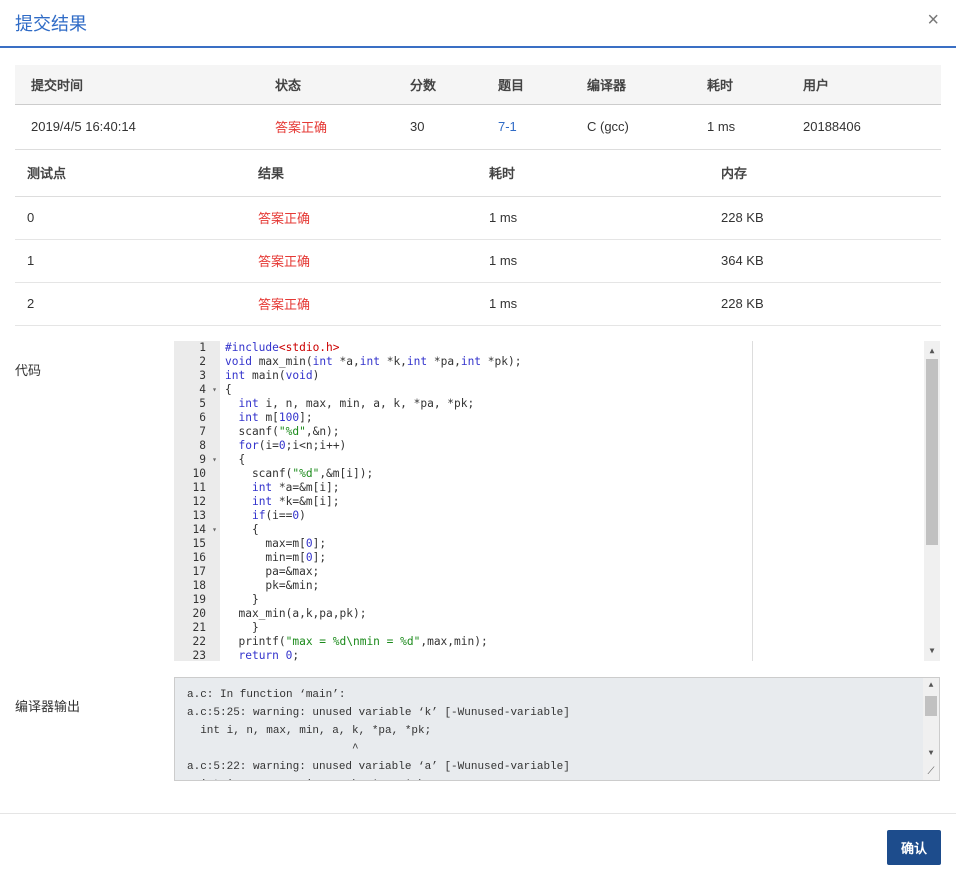  What do you see at coordinates (931, 729) in the screenshot?
I see `output-scrollbar: ▲ ▼ ⟋` at bounding box center [931, 729].